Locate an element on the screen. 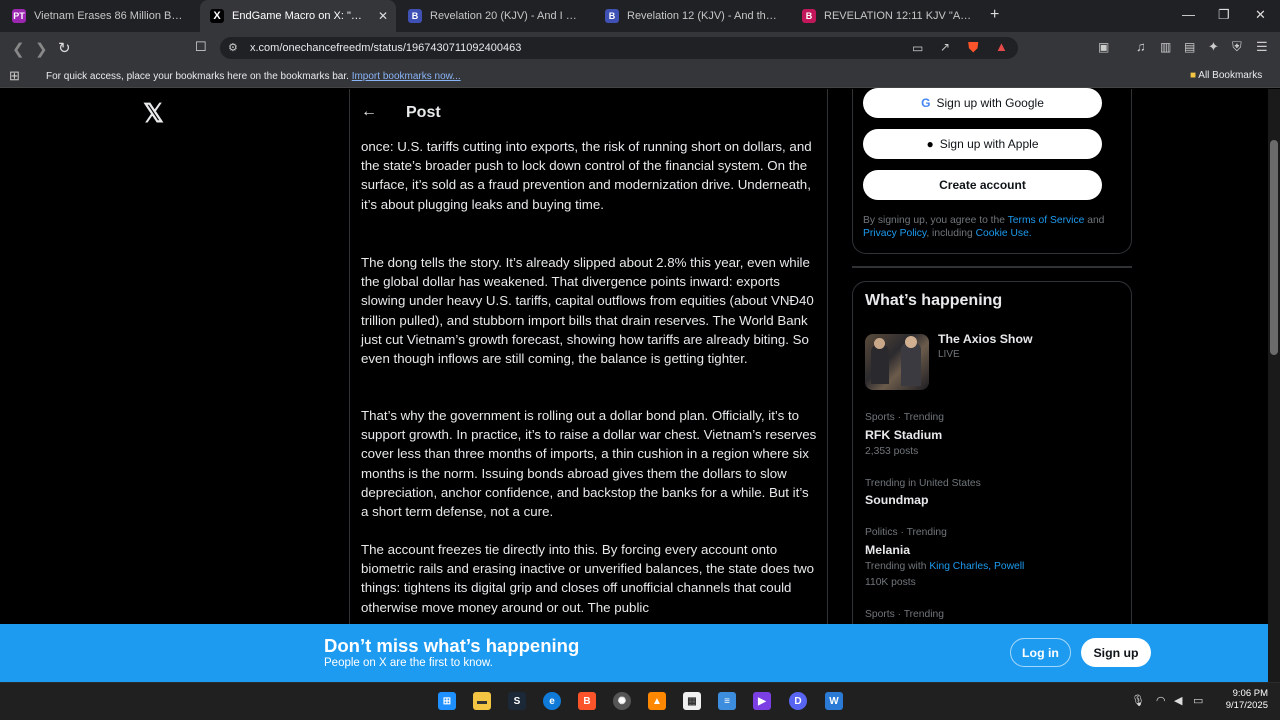 Image resolution: width=1280 pixels, height=720 pixels. signup-apple-label: Sign up with Apple is located at coordinates (989, 144).